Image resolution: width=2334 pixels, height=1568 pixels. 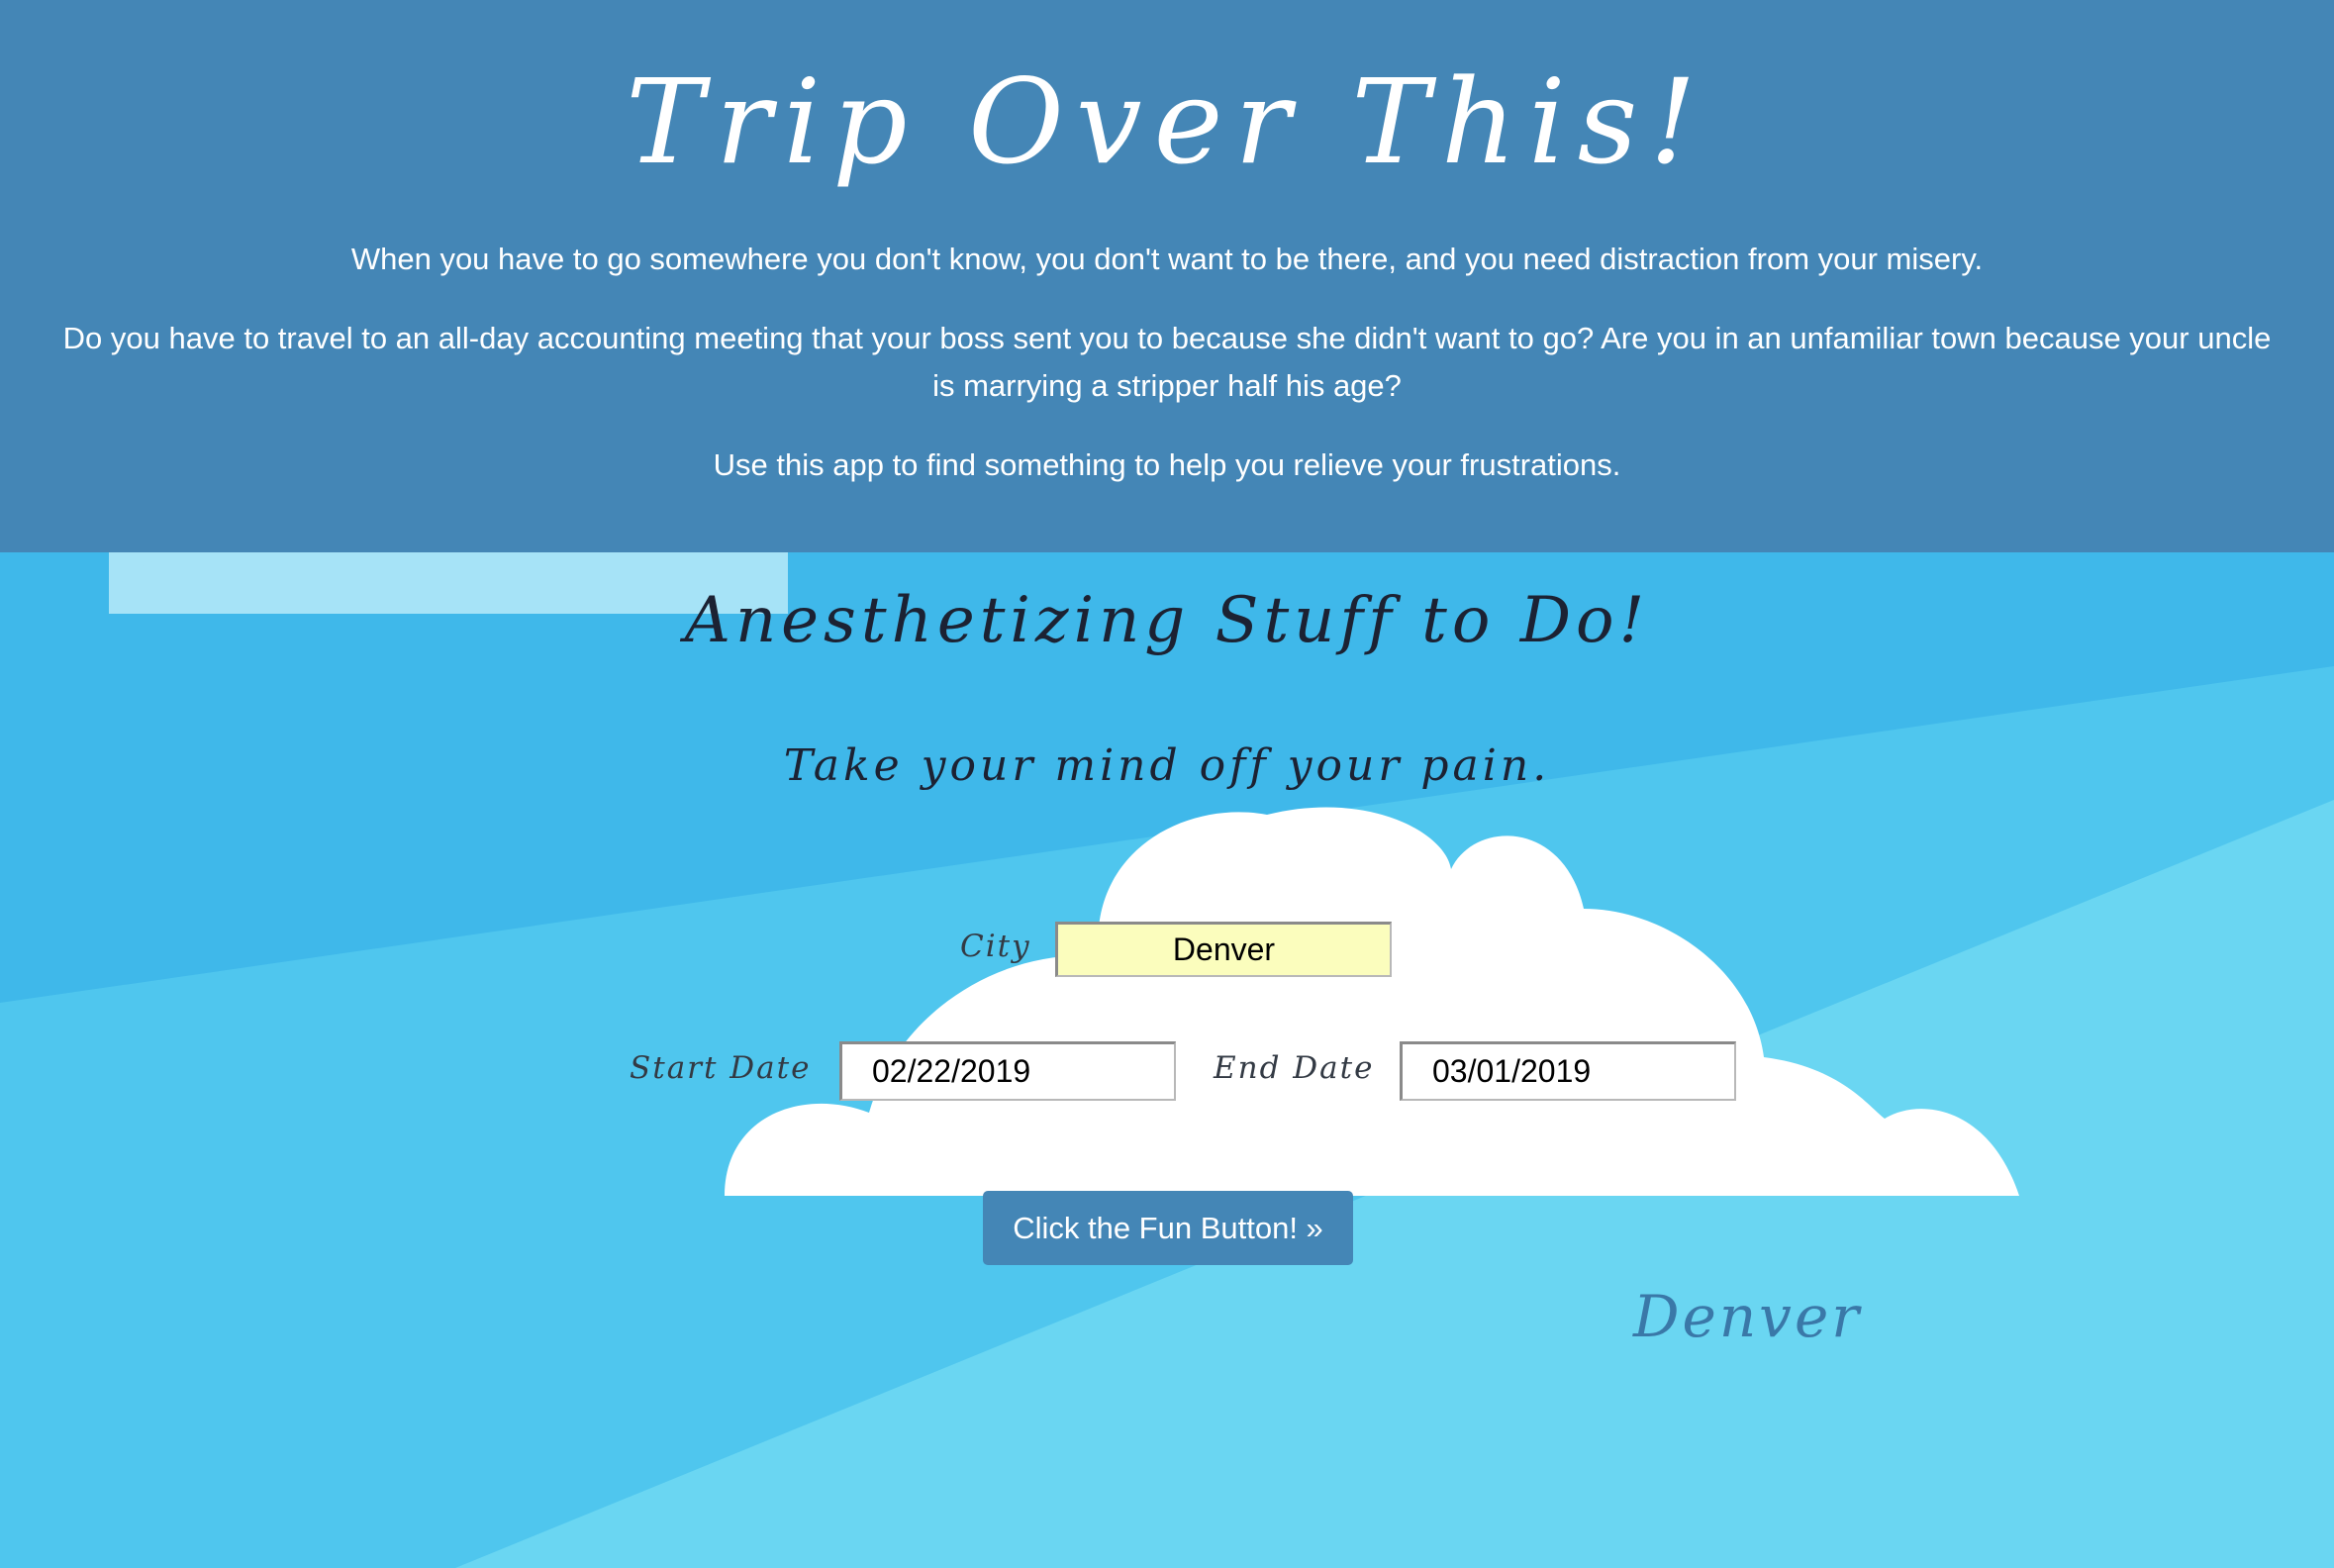 I want to click on start-date-label: Start Date, so click(x=721, y=1068).